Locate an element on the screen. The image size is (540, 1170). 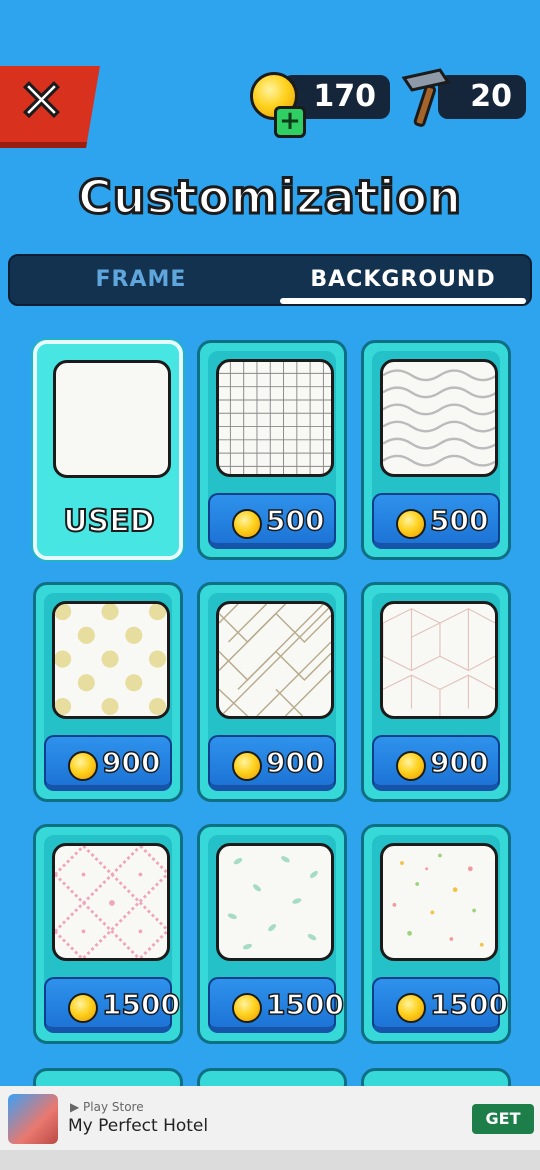
ad-banner: ▶ Play Store My Perfect Hotel GET is located at coordinates (270, 1118).